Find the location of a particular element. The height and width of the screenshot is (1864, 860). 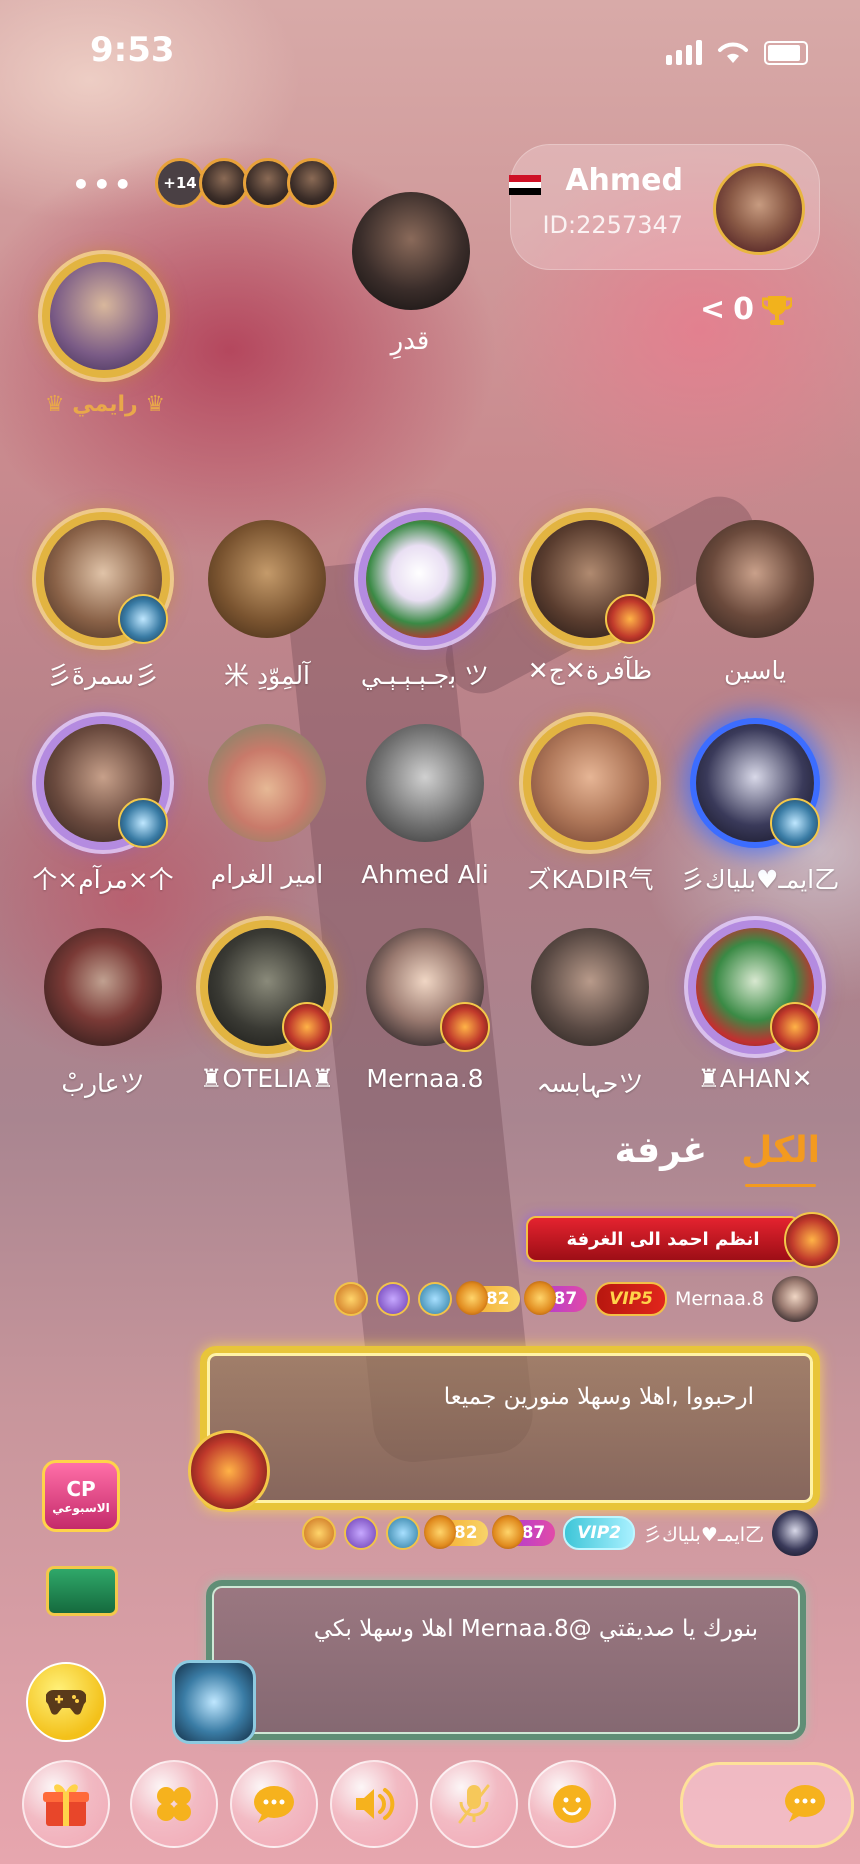

level-value: 82 is located at coordinates (465, 1533).